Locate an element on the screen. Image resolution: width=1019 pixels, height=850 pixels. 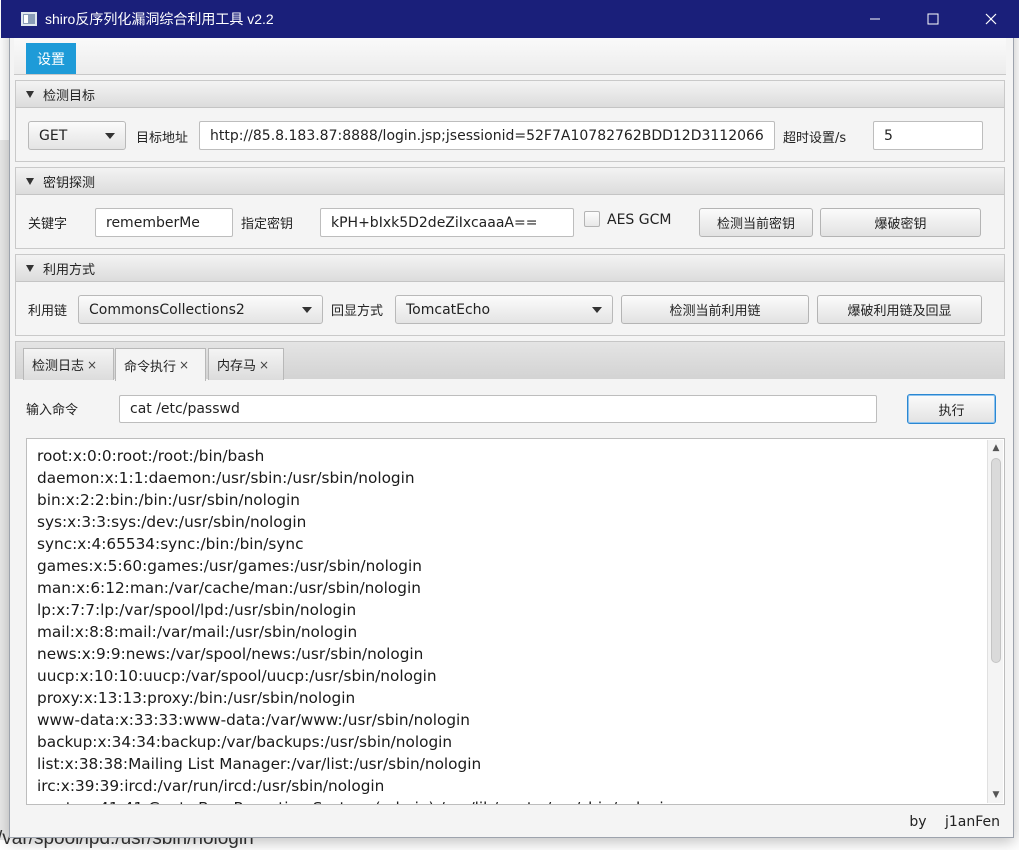
close-button is located at coordinates (990, 19).